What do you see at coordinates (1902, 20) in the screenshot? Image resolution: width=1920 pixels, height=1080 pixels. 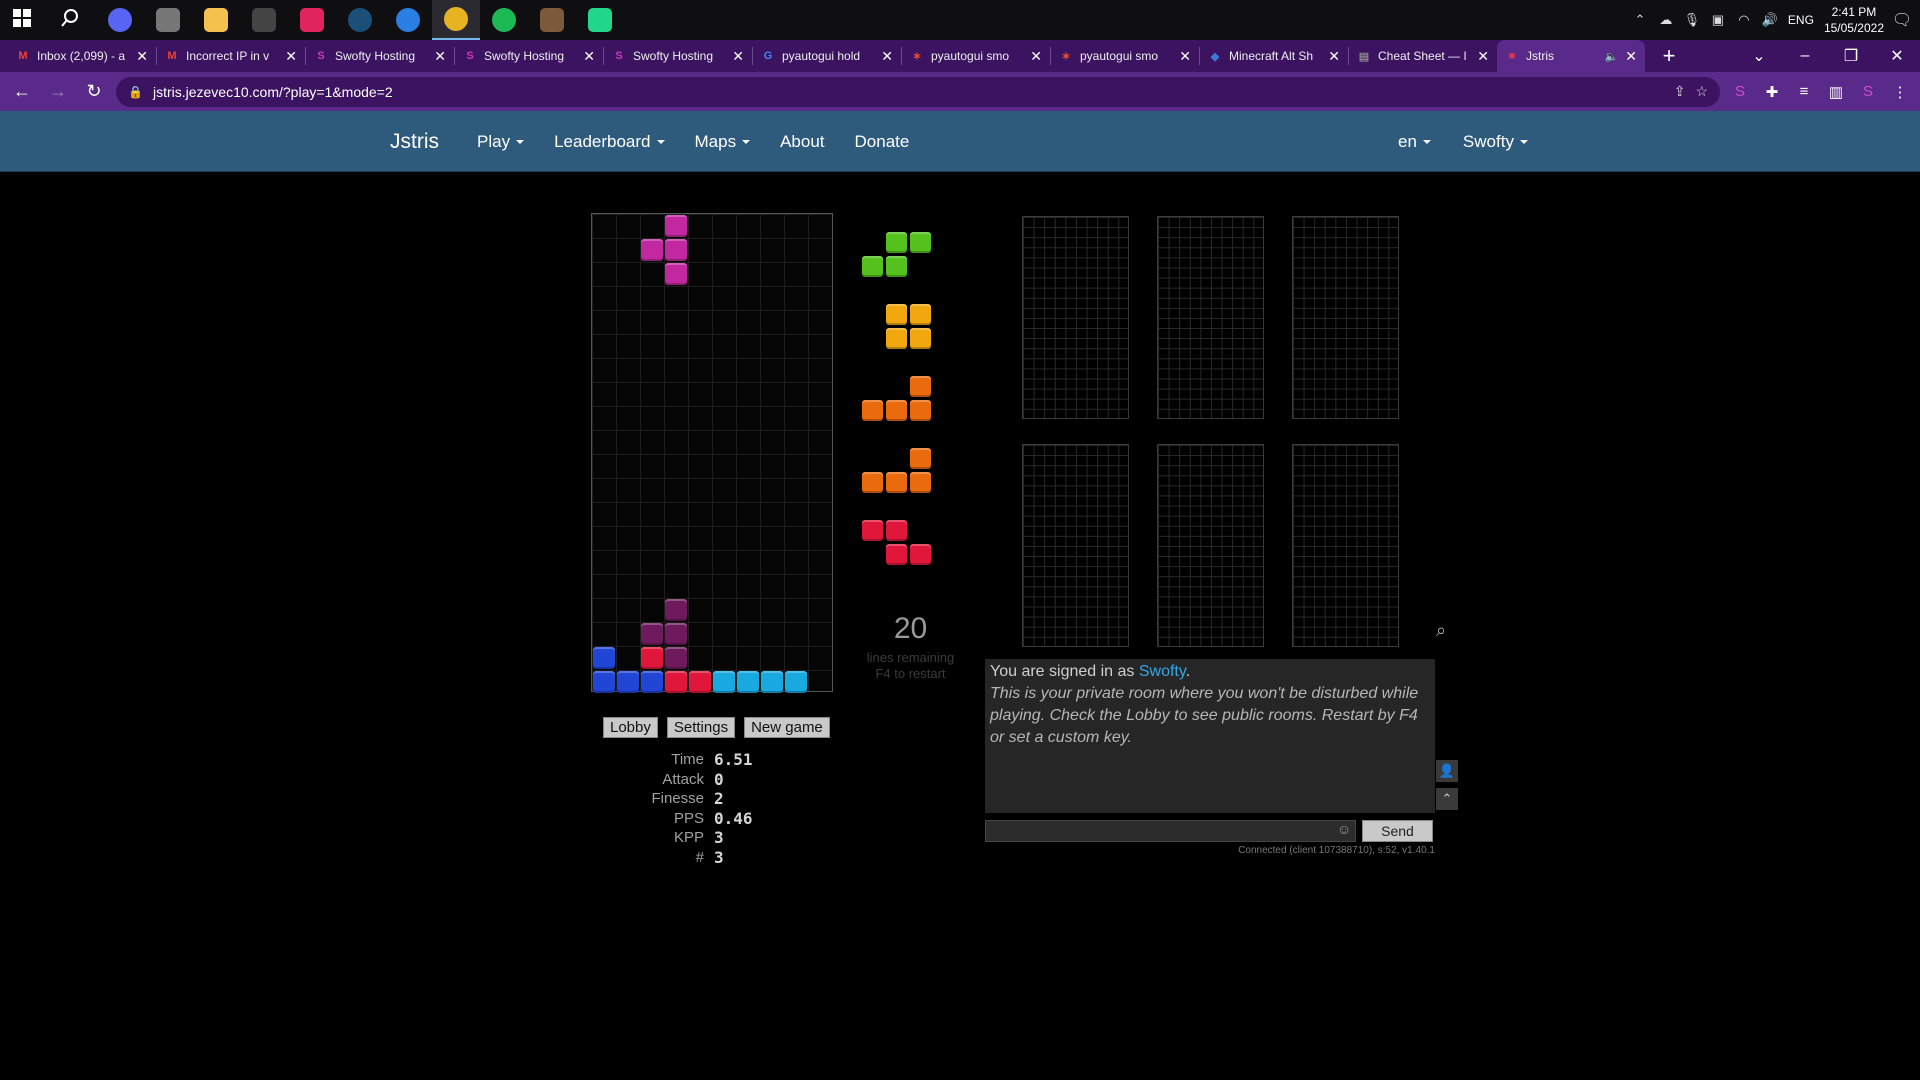 I see `notifications-icon: 🗨` at bounding box center [1902, 20].